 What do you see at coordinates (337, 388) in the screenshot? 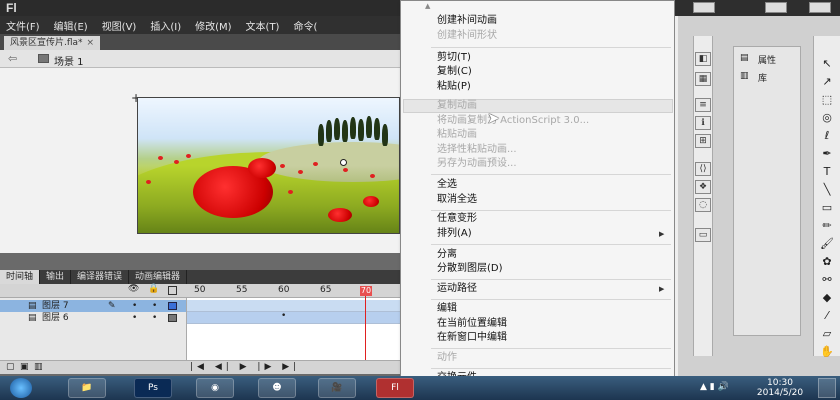
I see `recorder-taskbar-icon: 🎥` at bounding box center [337, 388].